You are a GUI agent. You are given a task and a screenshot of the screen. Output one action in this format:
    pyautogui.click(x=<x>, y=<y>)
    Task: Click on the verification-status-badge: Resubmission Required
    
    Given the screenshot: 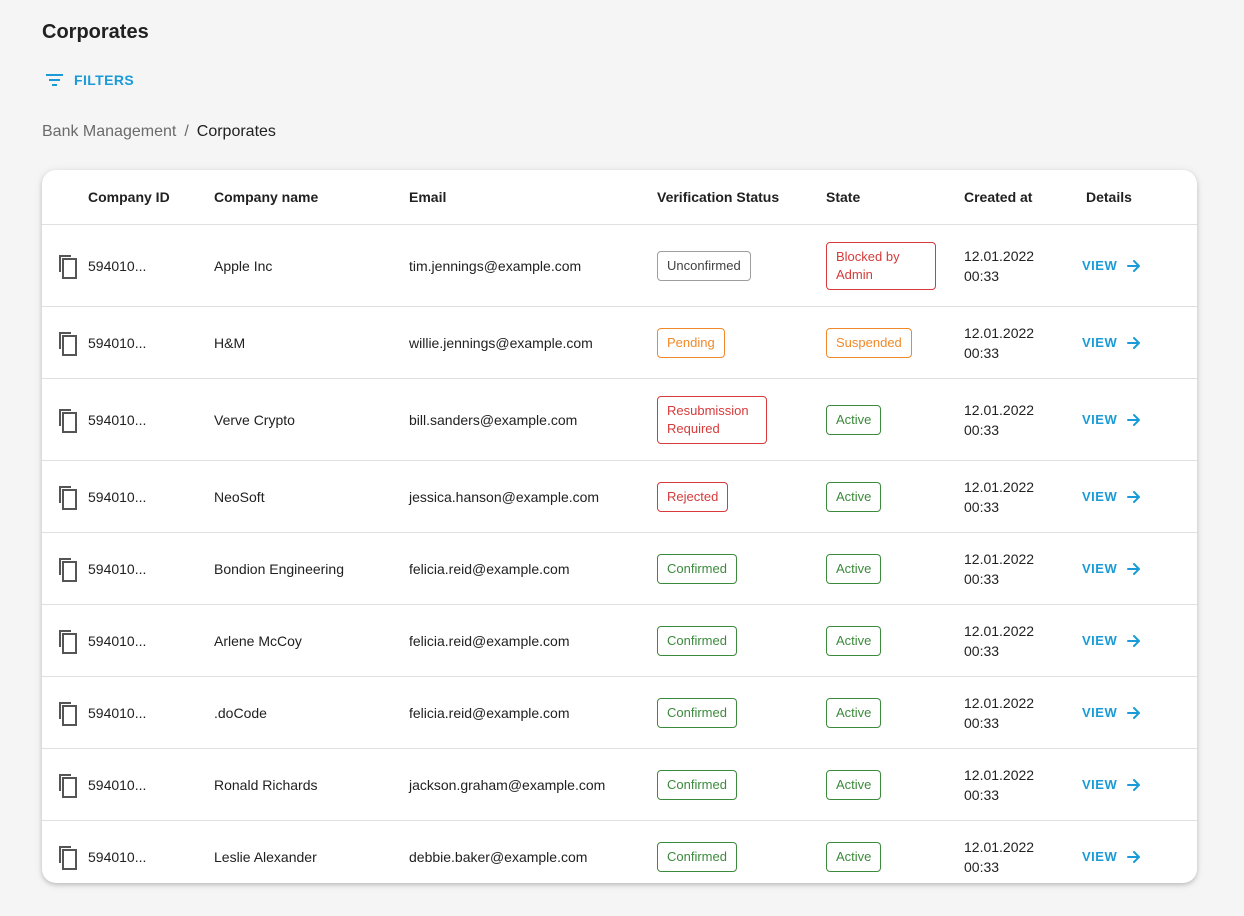 What is the action you would take?
    pyautogui.click(x=712, y=419)
    